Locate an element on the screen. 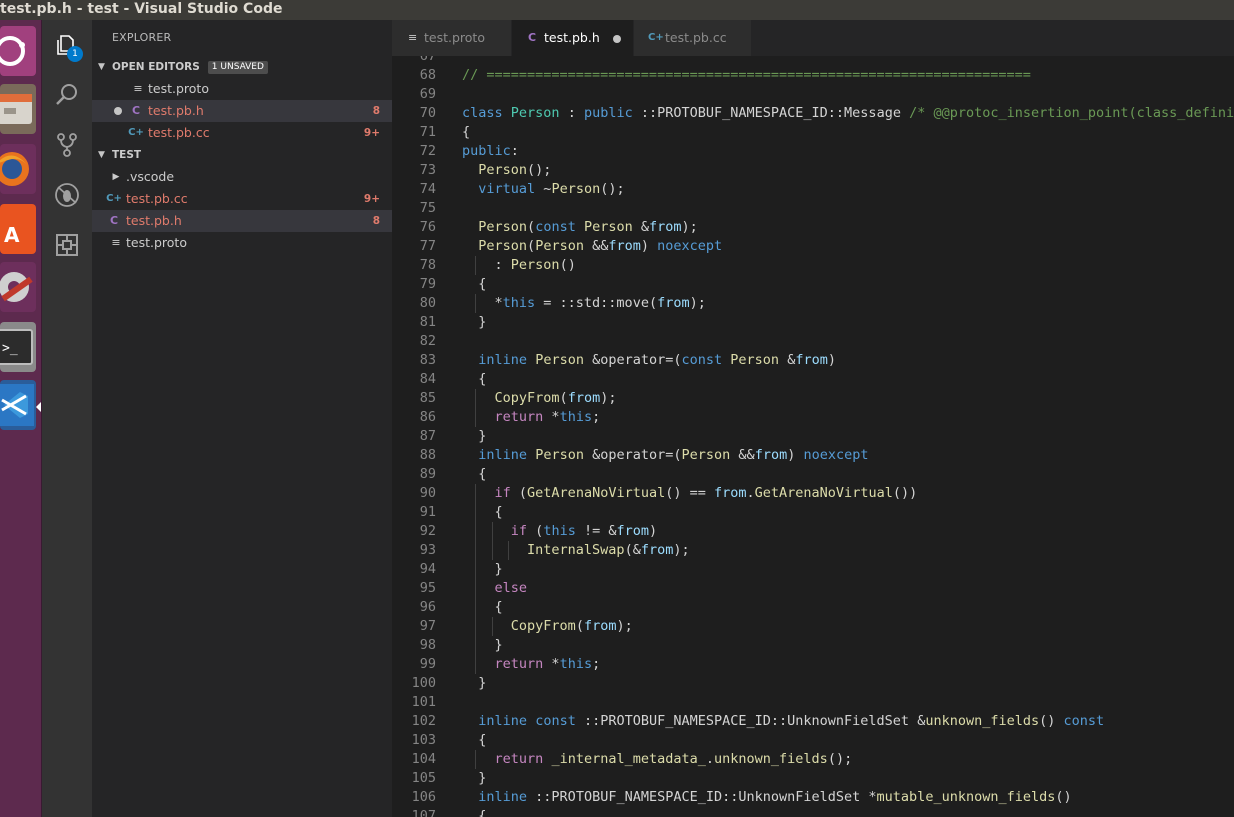  line-number: 72 is located at coordinates (427, 151).